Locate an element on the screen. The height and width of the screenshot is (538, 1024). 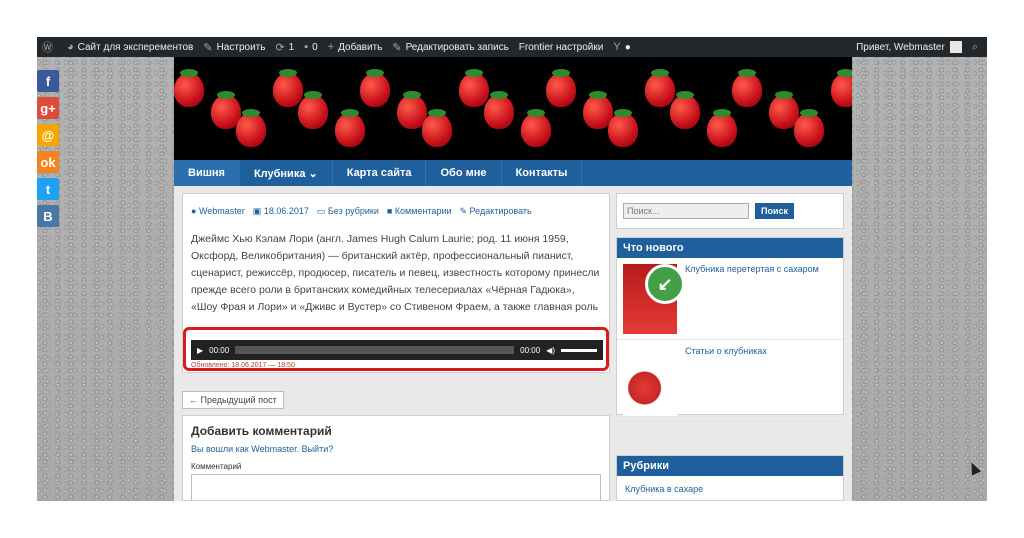
mailru-icon: @ is located at coordinates (48, 135).